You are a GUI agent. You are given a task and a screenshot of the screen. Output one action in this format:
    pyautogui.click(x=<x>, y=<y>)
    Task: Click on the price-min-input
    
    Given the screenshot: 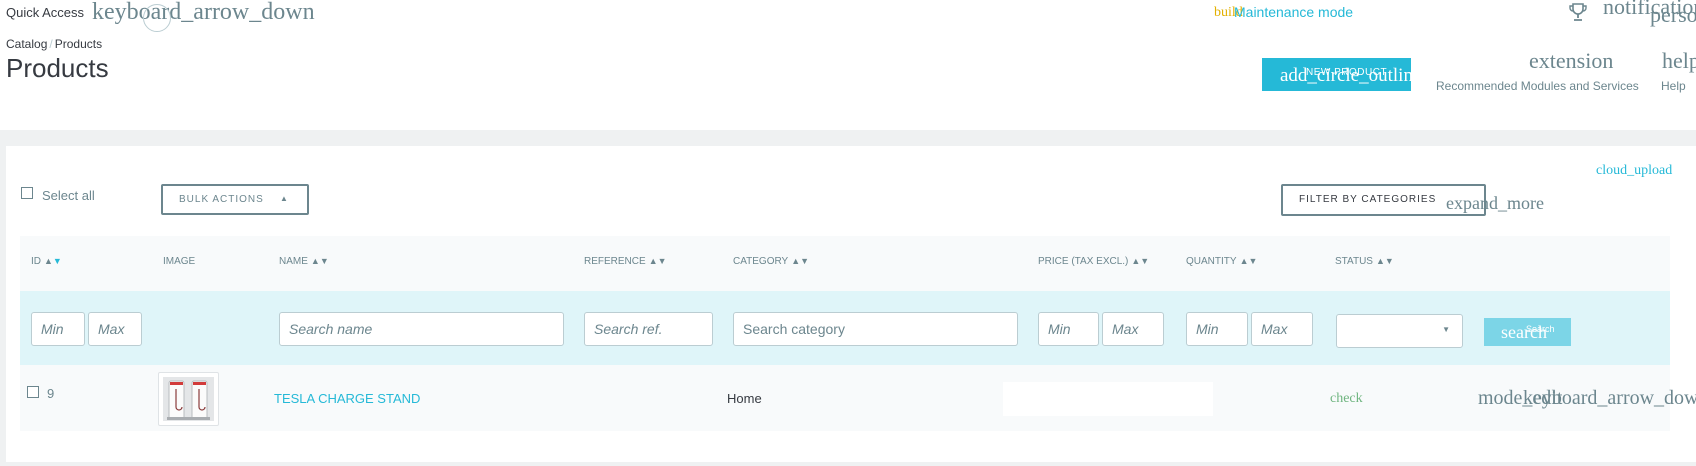 What is the action you would take?
    pyautogui.click(x=1068, y=329)
    